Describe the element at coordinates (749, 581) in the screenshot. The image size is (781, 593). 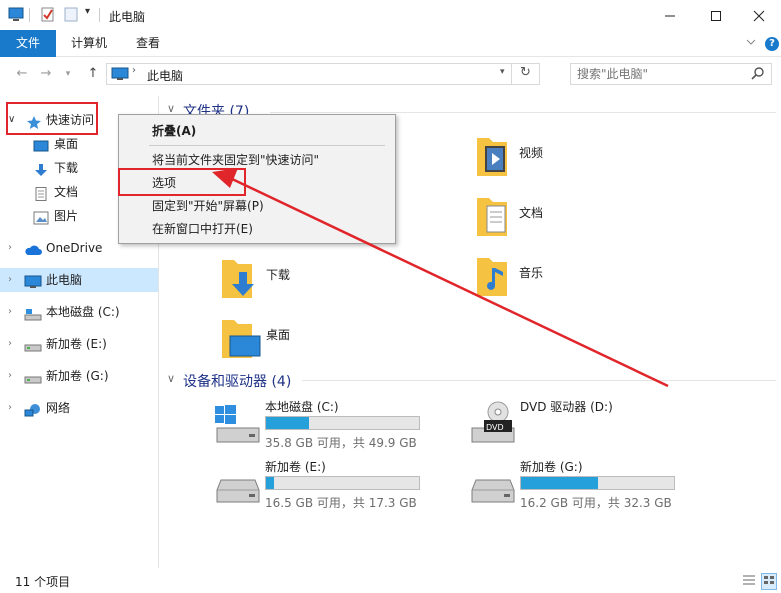
I see `details-view-icon` at that location.